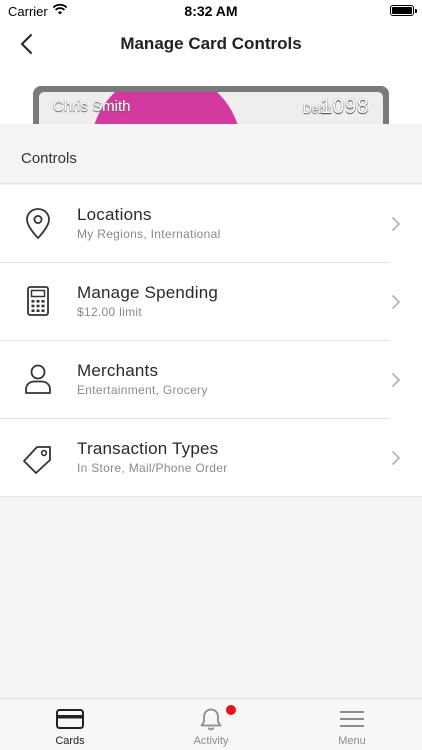 The image size is (422, 750). What do you see at coordinates (70, 741) in the screenshot?
I see `tab-label: Cards` at bounding box center [70, 741].